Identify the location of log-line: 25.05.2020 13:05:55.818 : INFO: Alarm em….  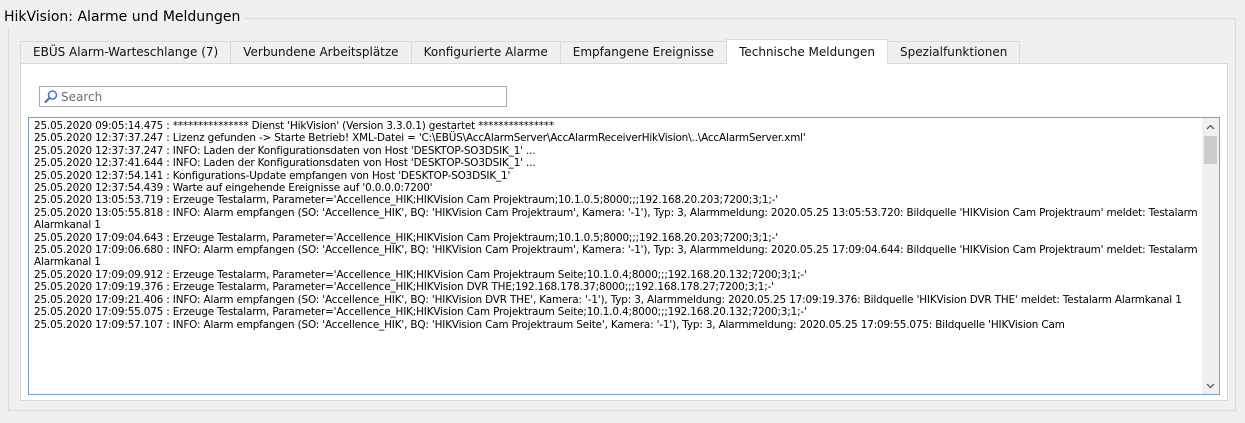
(616, 219).